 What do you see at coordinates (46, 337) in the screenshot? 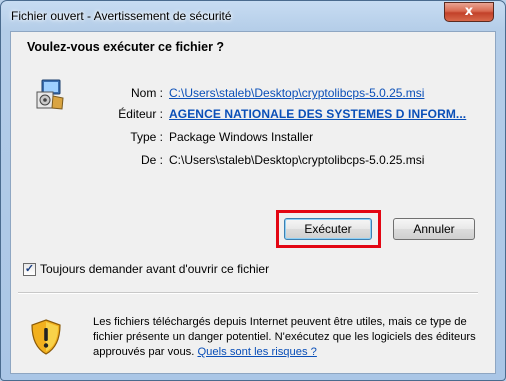
I see `shield-icon` at bounding box center [46, 337].